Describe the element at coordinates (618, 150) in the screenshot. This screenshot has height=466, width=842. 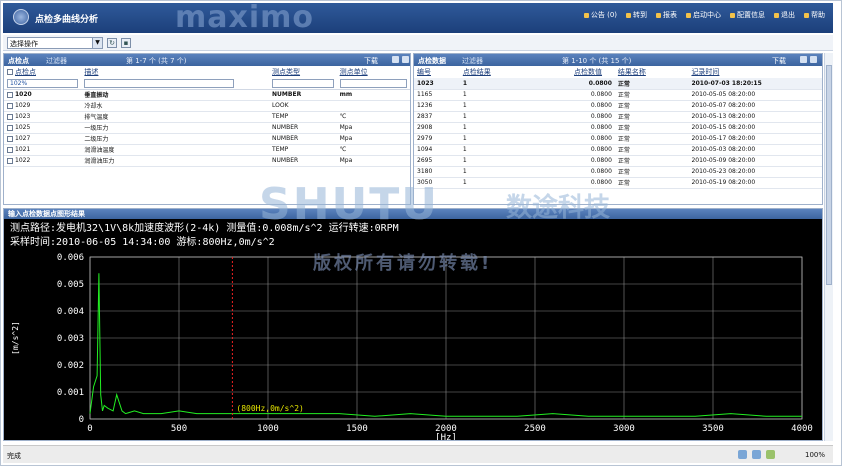
I see `table-row: 1094 1 0.0800 正常 2010-05-03 08:20:00` at that location.